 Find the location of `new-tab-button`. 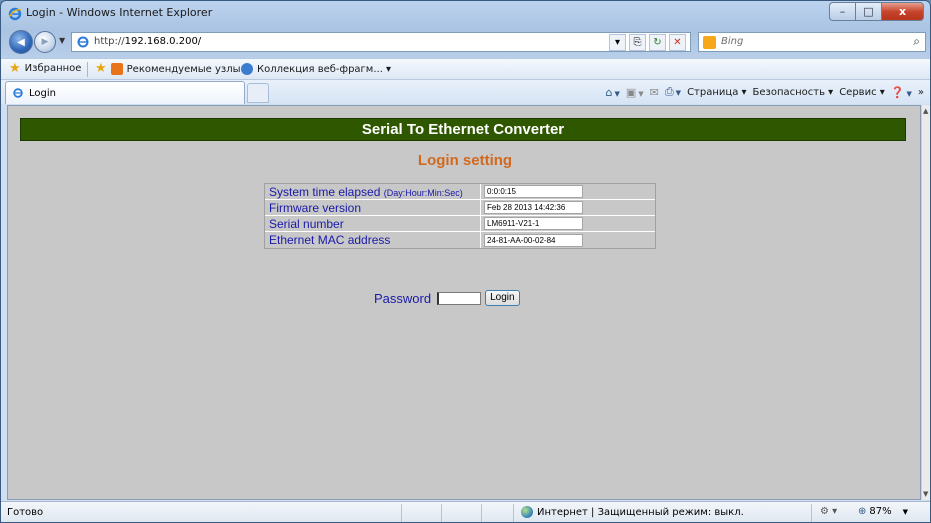

new-tab-button is located at coordinates (258, 93).